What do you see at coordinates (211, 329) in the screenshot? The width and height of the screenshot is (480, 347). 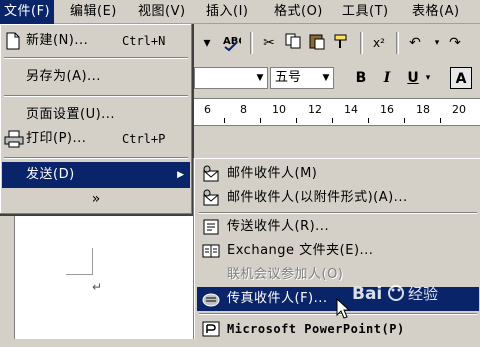 I see `powerpoint-icon` at bounding box center [211, 329].